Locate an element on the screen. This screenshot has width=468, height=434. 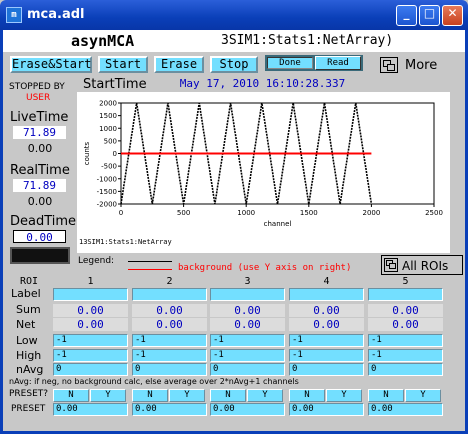
all-rois-icon is located at coordinates (391, 265).